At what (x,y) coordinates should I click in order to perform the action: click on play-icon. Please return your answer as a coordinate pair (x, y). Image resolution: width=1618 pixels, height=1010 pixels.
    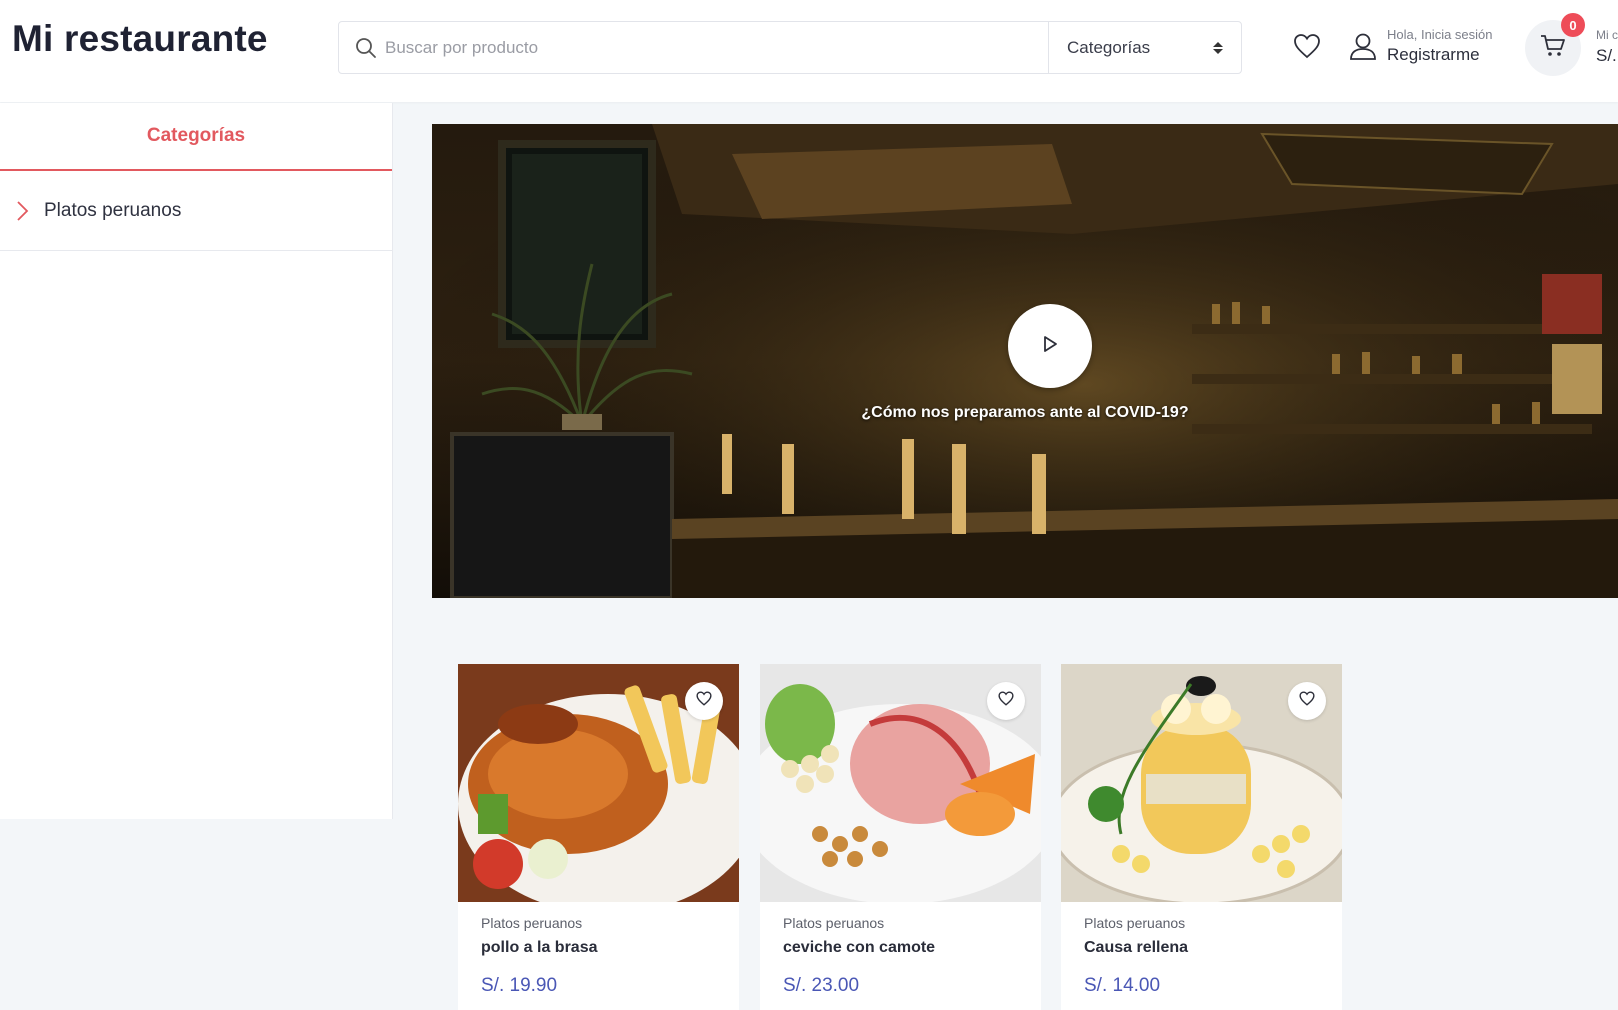
    Looking at the image, I should click on (1050, 346).